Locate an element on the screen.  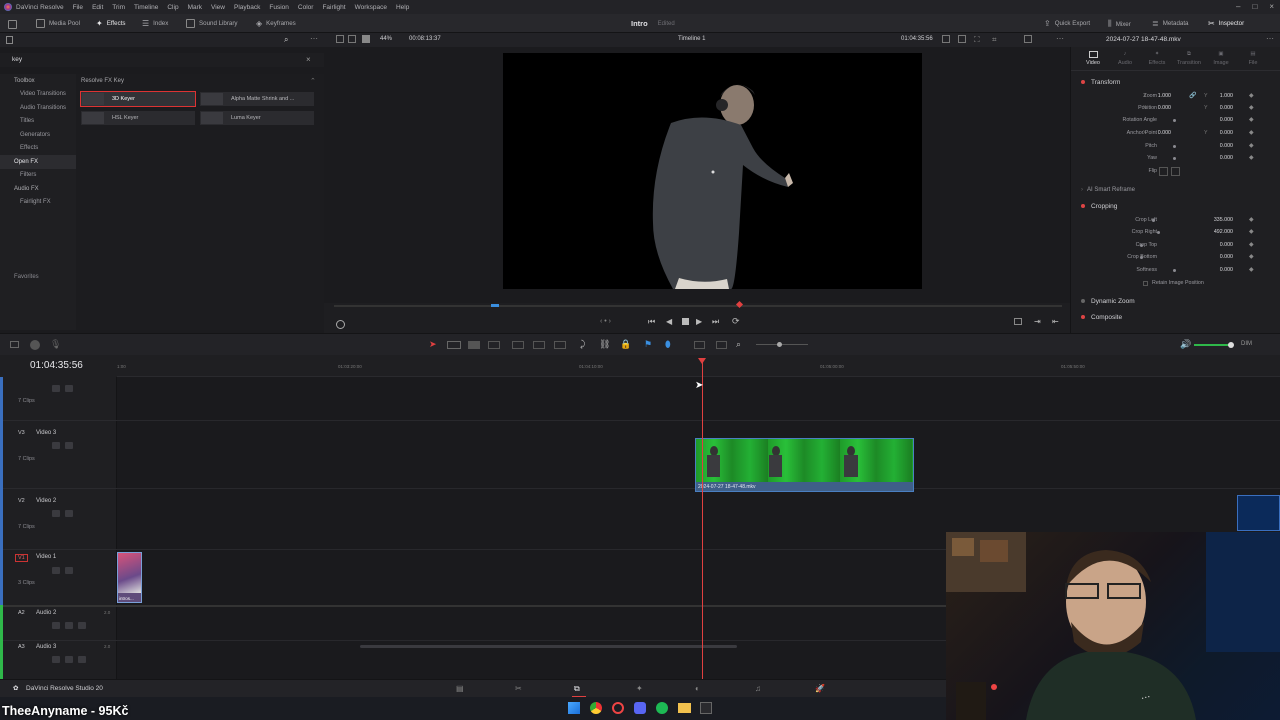
yaw-field: 0.000 is located at coordinates (1219, 158).